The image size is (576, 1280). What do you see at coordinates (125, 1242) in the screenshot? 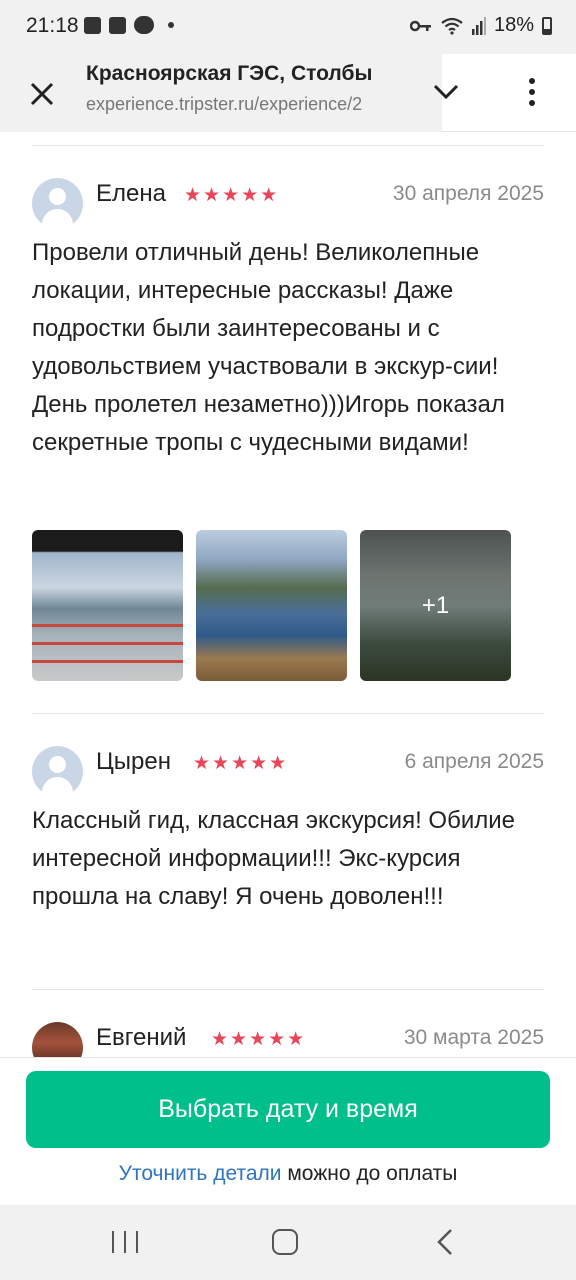
I see `recent-apps-button` at bounding box center [125, 1242].